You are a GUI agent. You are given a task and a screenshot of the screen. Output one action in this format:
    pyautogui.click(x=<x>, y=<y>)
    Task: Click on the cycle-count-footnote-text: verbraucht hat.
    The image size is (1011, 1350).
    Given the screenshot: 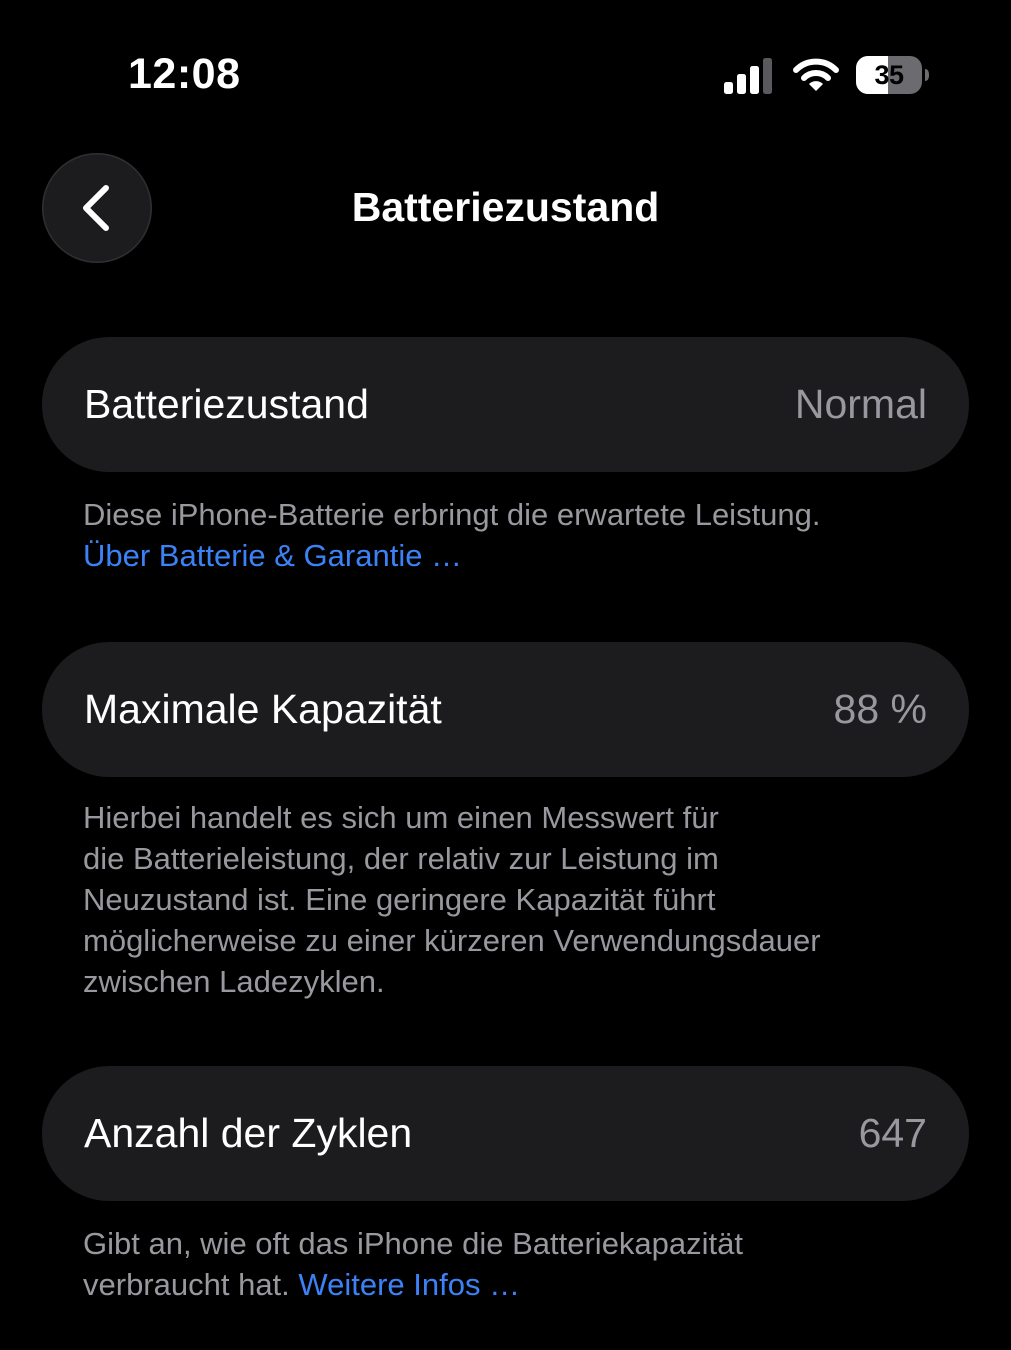 What is the action you would take?
    pyautogui.click(x=186, y=1284)
    